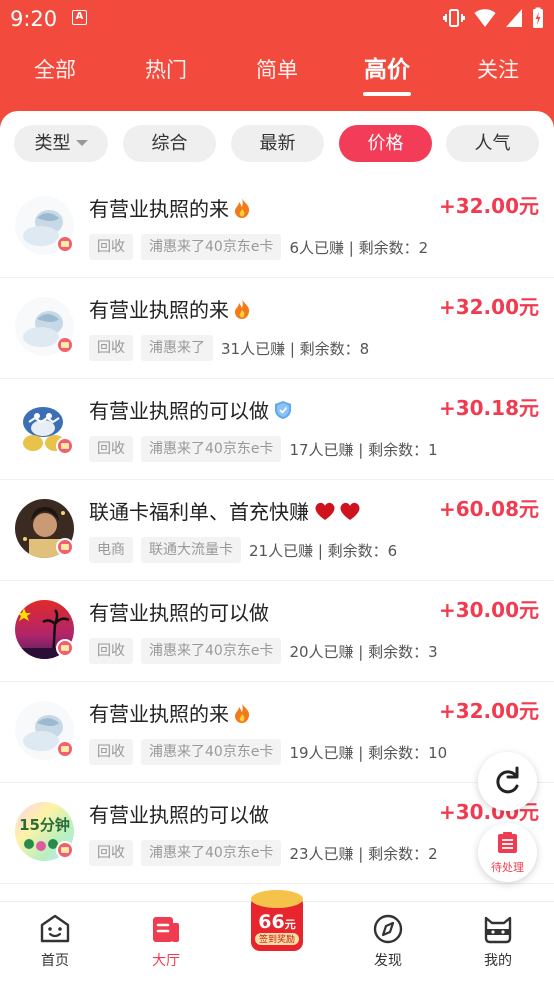  I want to click on tab-high-price: 高价, so click(387, 73).